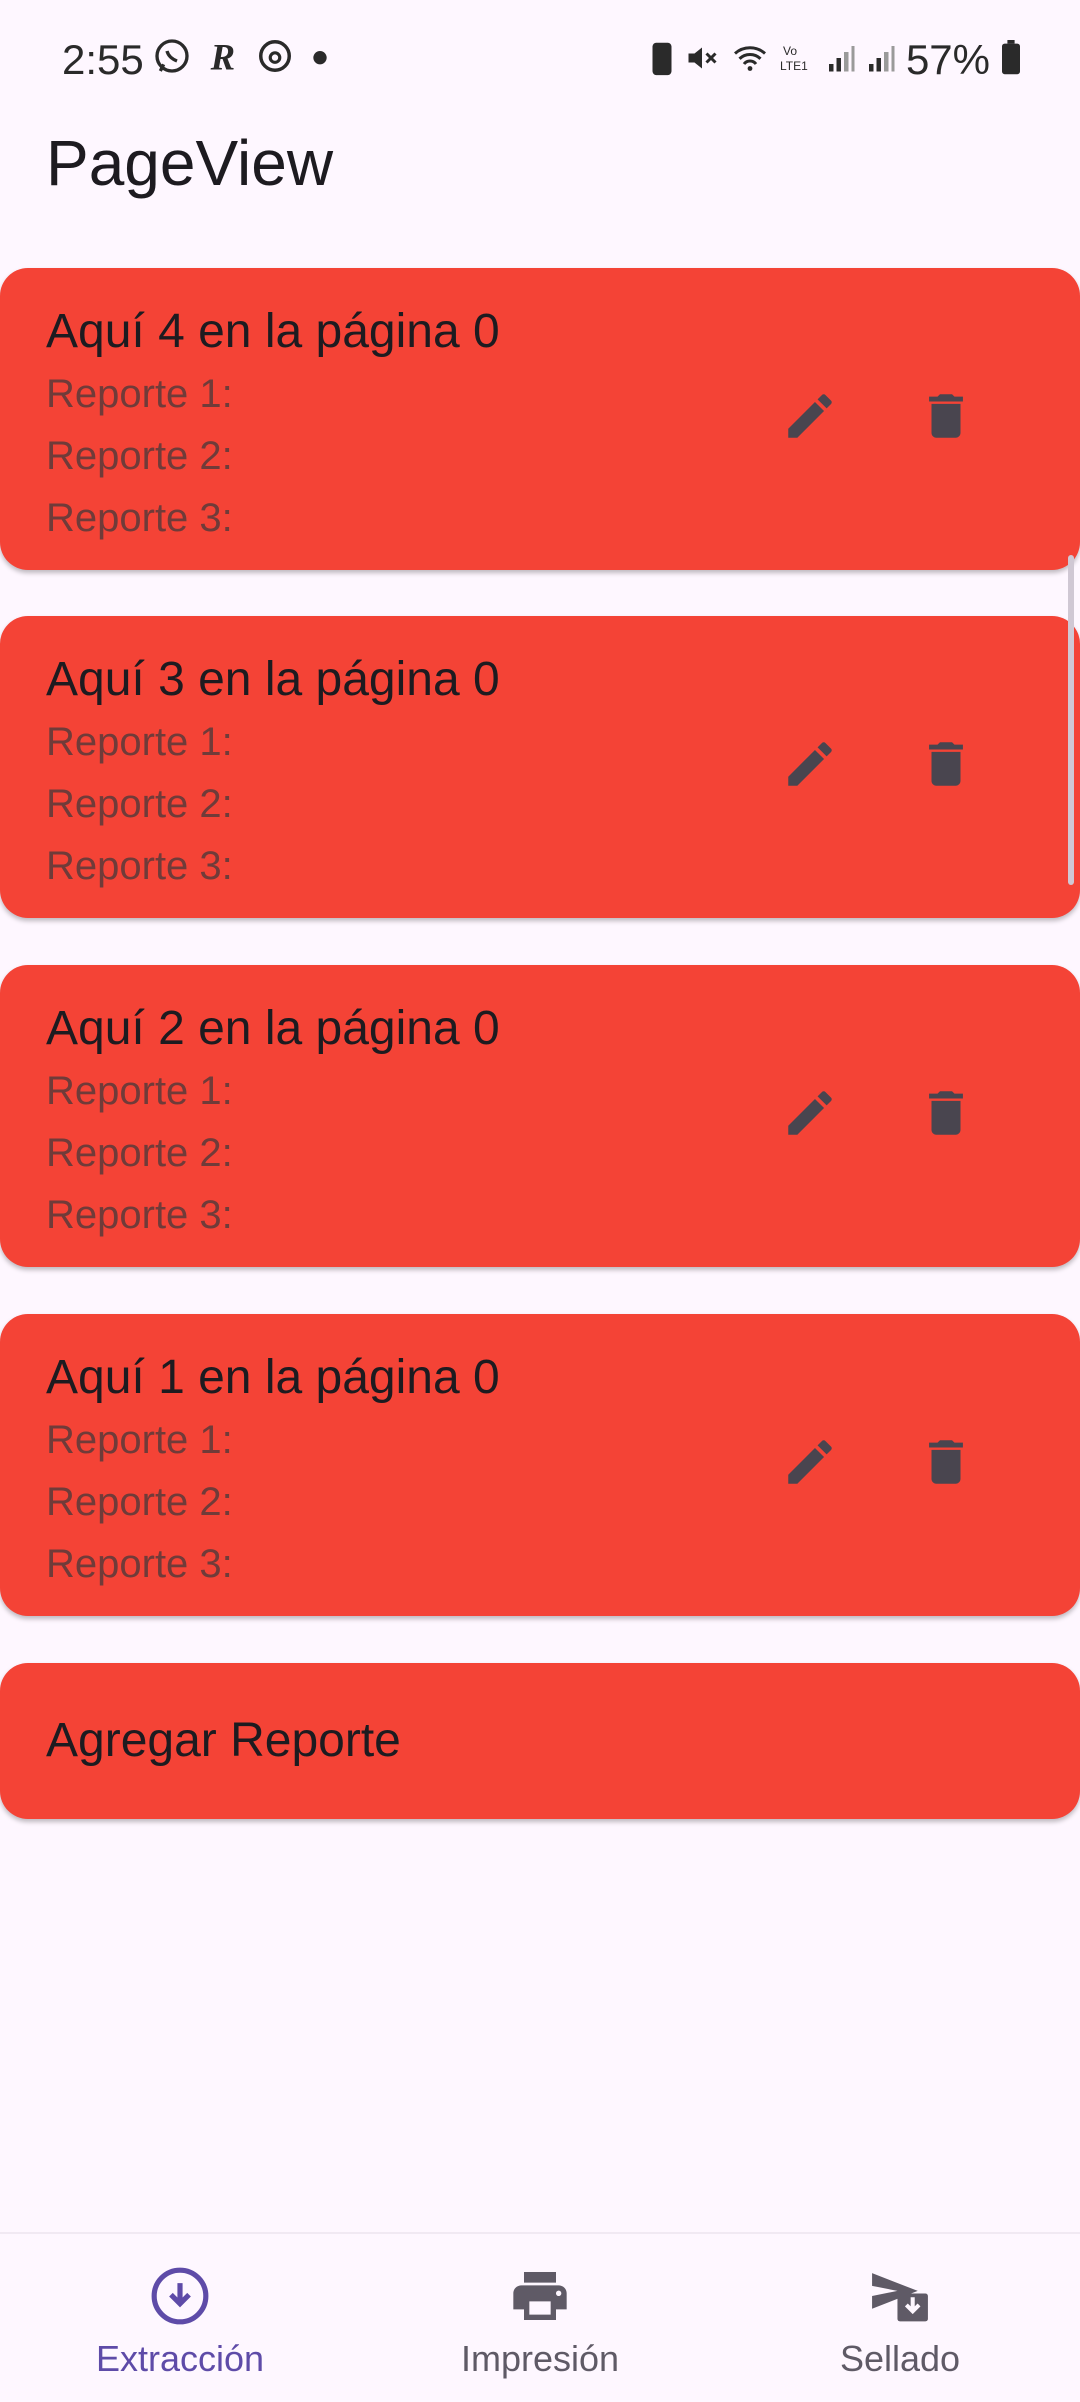 This screenshot has height=2402, width=1080. What do you see at coordinates (794, 66) in the screenshot?
I see `svg-text: LTE1` at bounding box center [794, 66].